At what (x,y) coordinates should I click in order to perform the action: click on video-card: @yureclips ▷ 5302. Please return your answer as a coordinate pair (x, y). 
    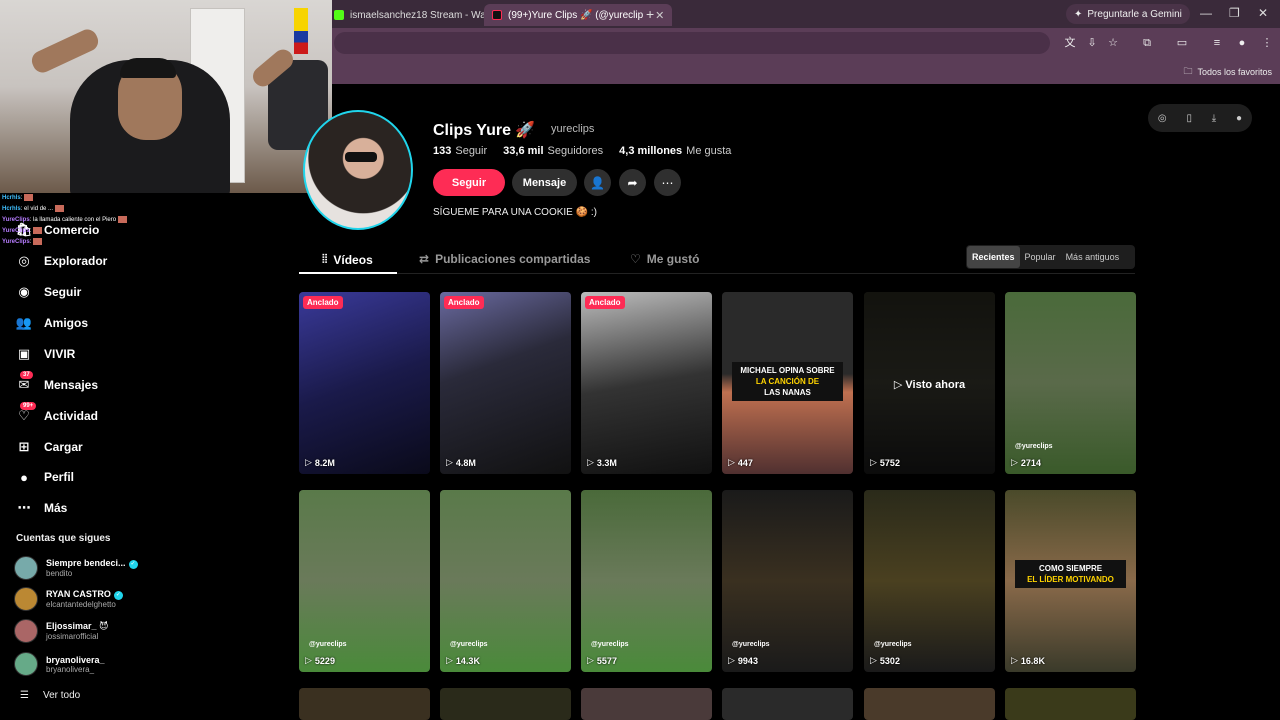
    Looking at the image, I should click on (929, 581).